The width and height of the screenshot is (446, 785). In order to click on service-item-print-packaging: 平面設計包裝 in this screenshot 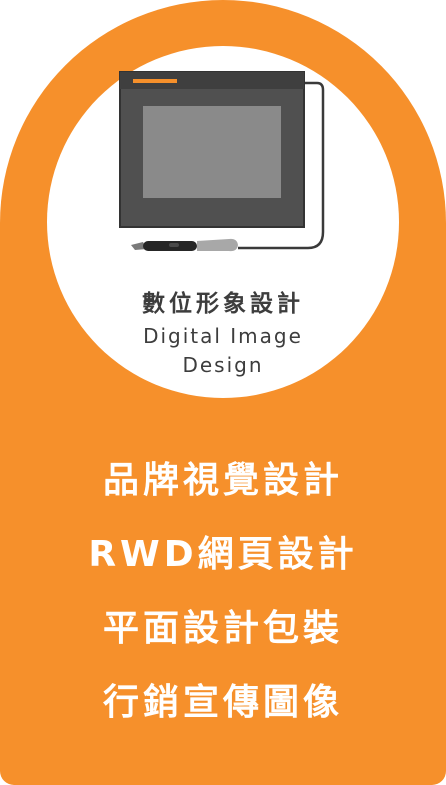, I will do `click(222, 628)`.